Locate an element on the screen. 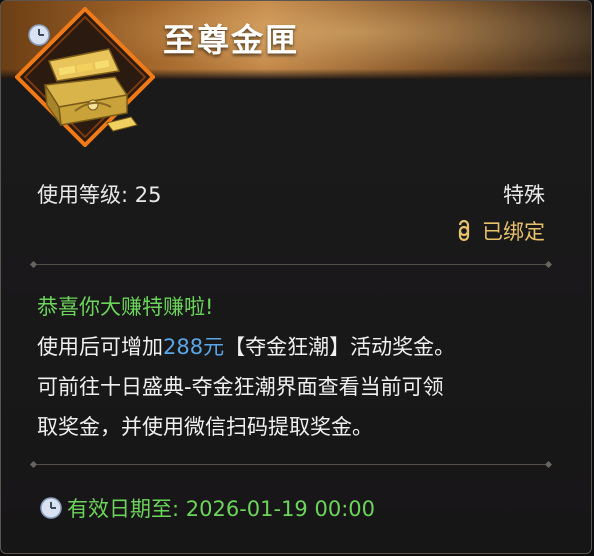  bound-status-text: 已绑定 is located at coordinates (513, 232).